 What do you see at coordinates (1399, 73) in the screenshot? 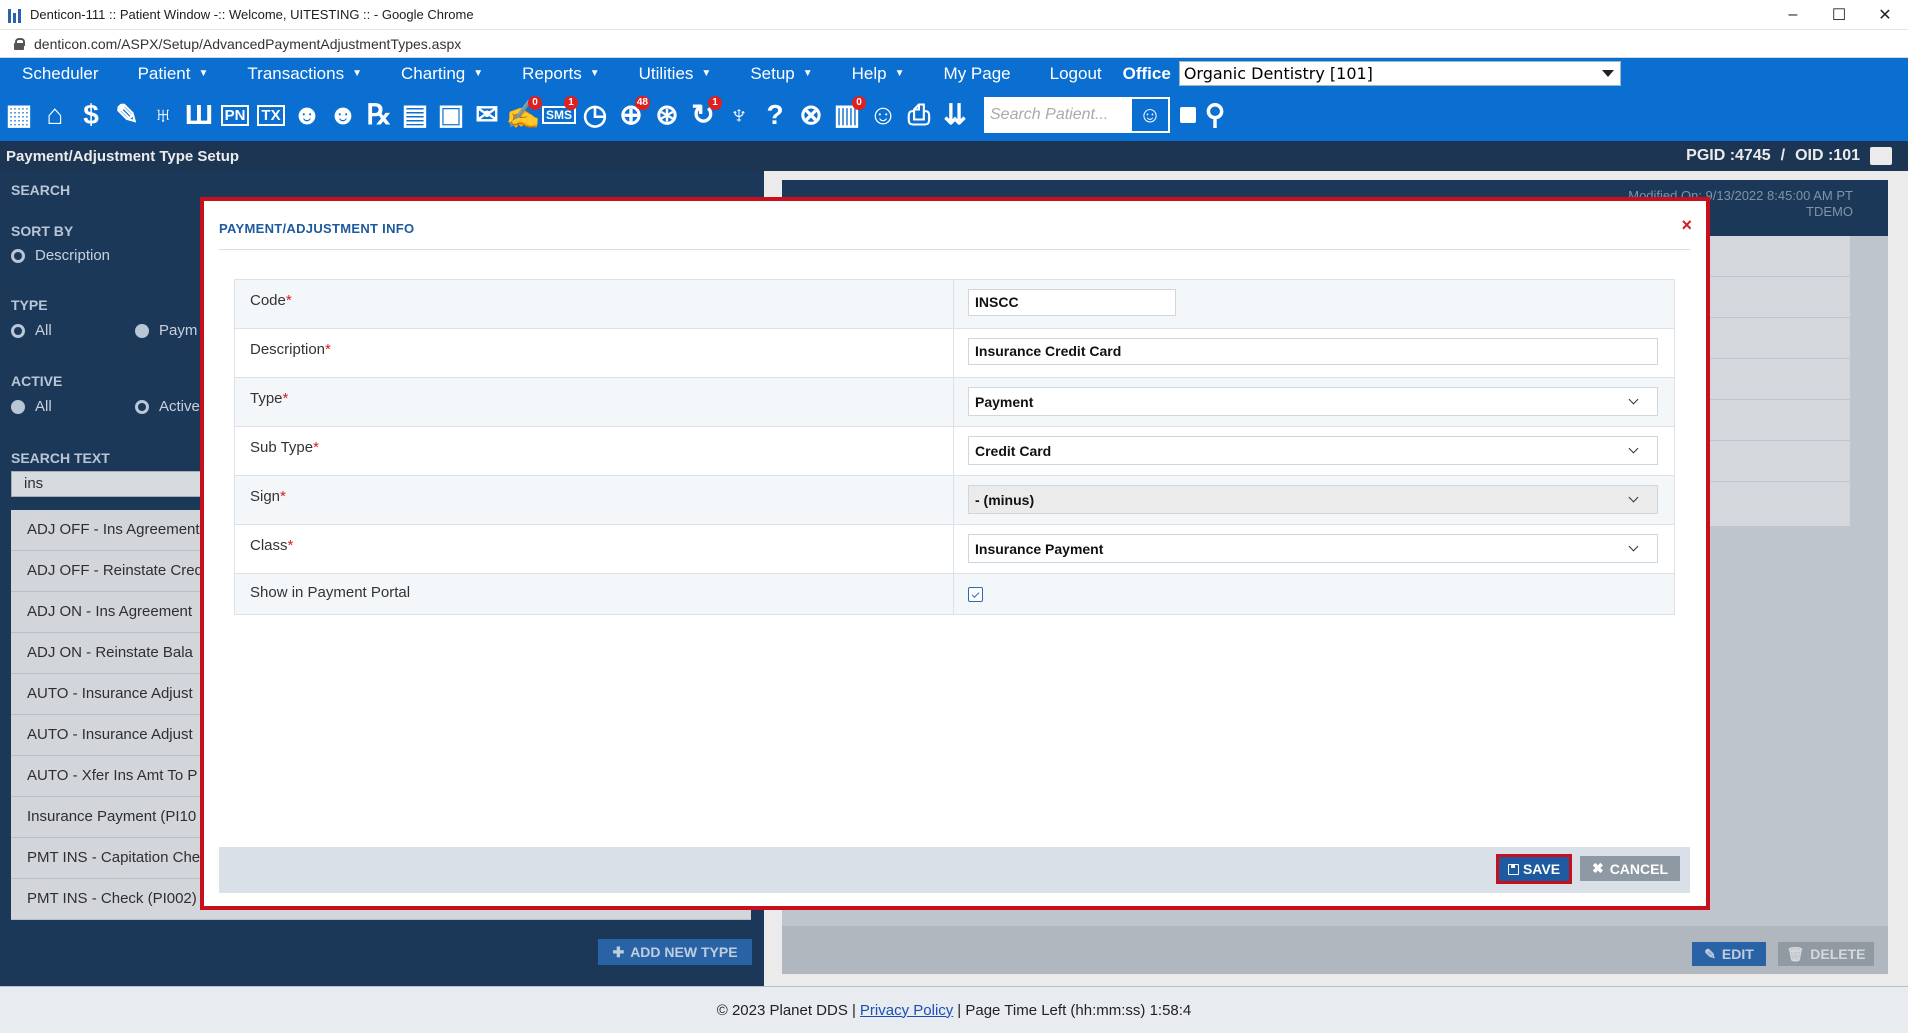
I see `office-select: Organic Dentistry [101]` at bounding box center [1399, 73].